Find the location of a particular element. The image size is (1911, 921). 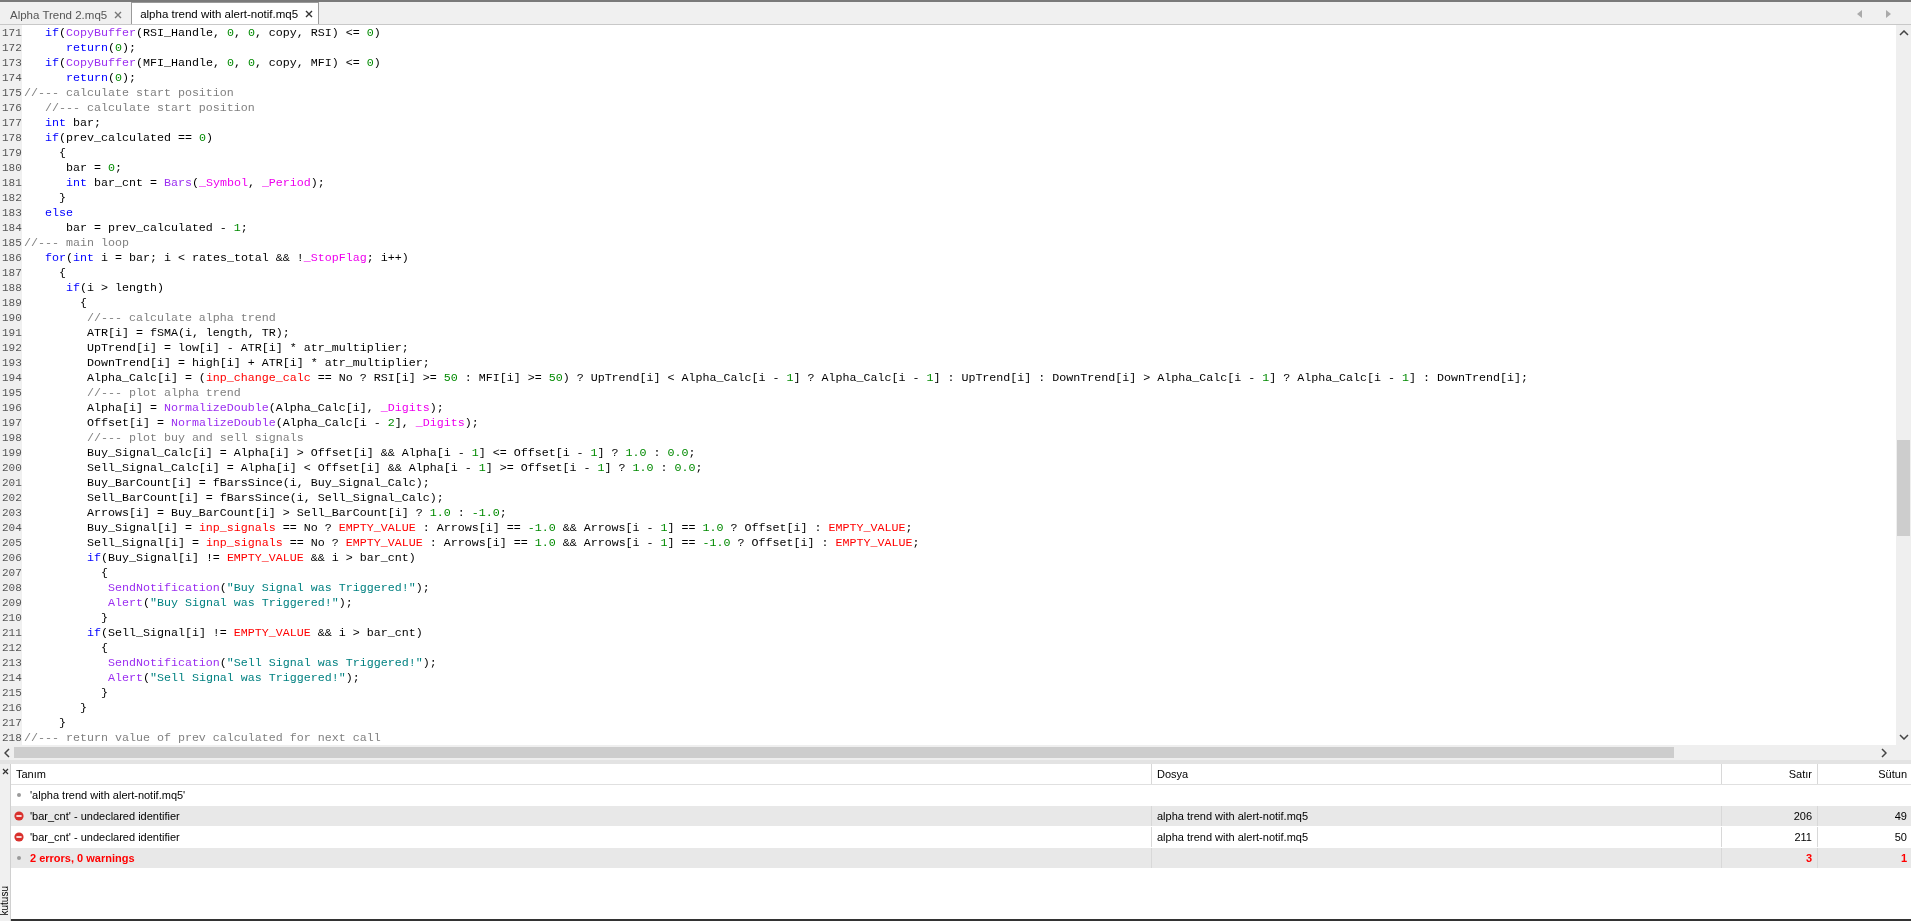

code-line: Buy_BarCount[i] = fBarsSince(i, Buy_Signal_Calc); is located at coordinates (257, 483).